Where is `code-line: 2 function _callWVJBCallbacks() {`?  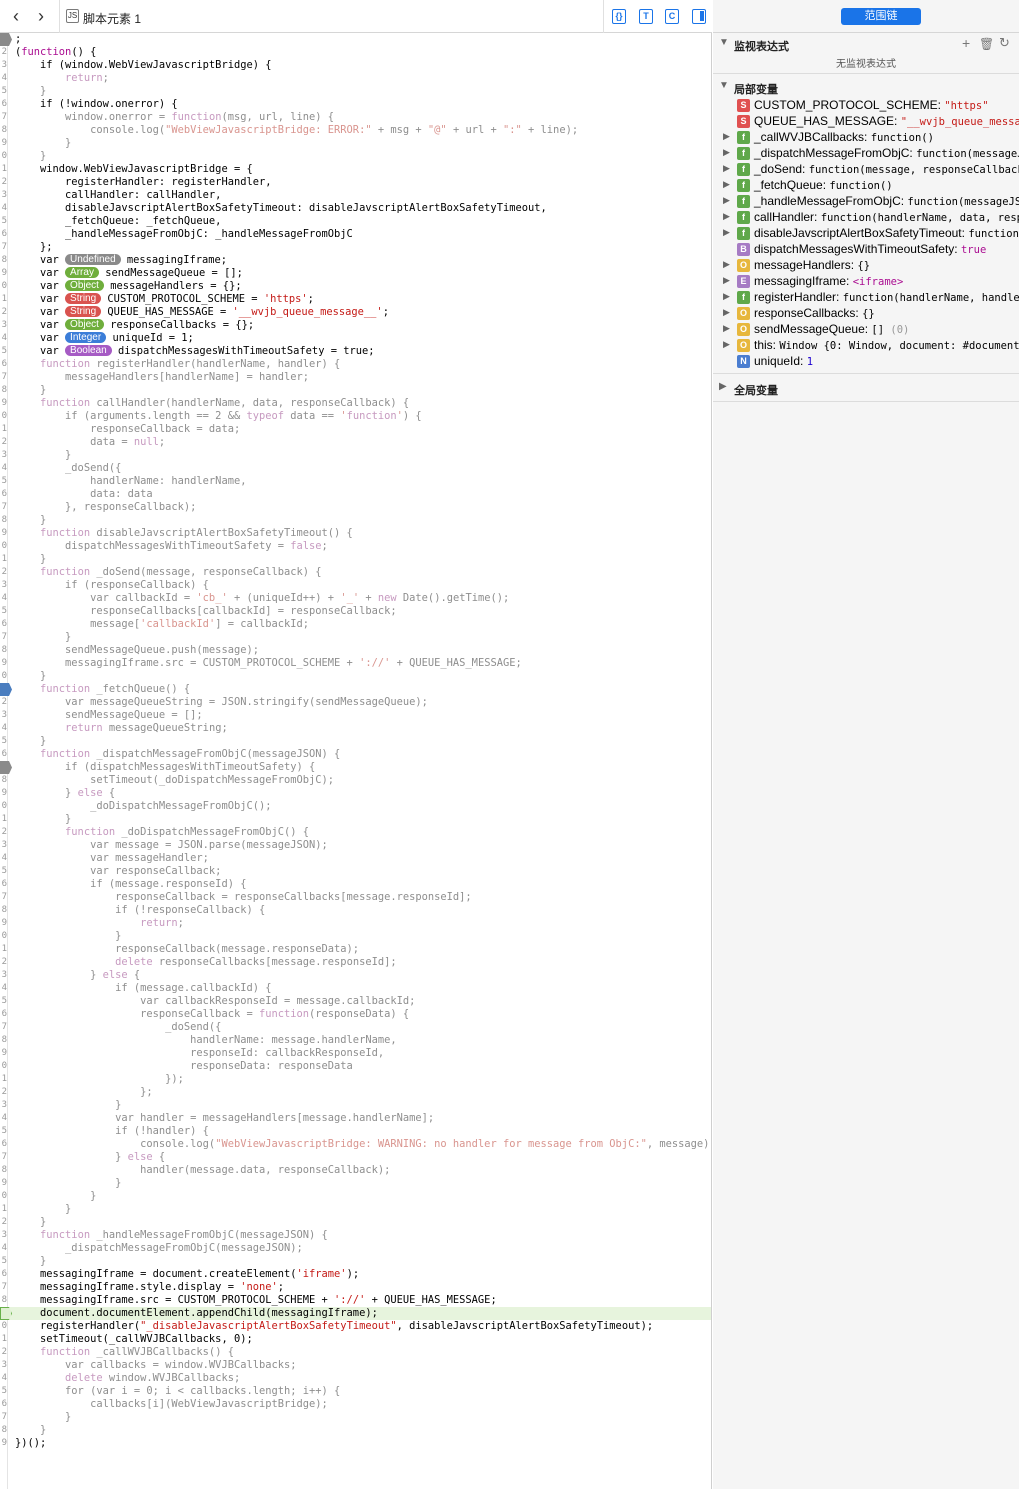
code-line: 2 function _callWVJBCallbacks() { is located at coordinates (355, 1352).